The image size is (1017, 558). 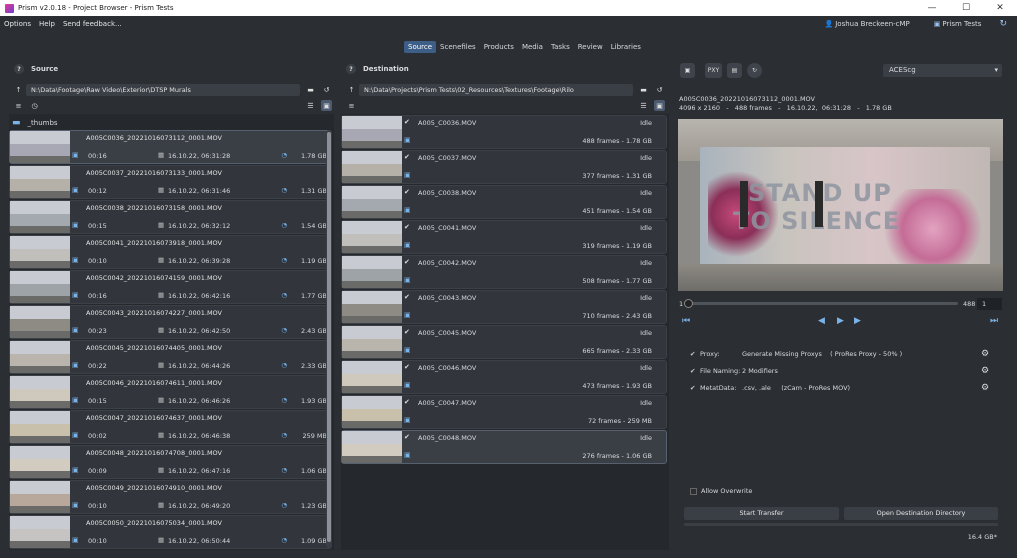 I want to click on close-button: ✕, so click(x=1000, y=8).